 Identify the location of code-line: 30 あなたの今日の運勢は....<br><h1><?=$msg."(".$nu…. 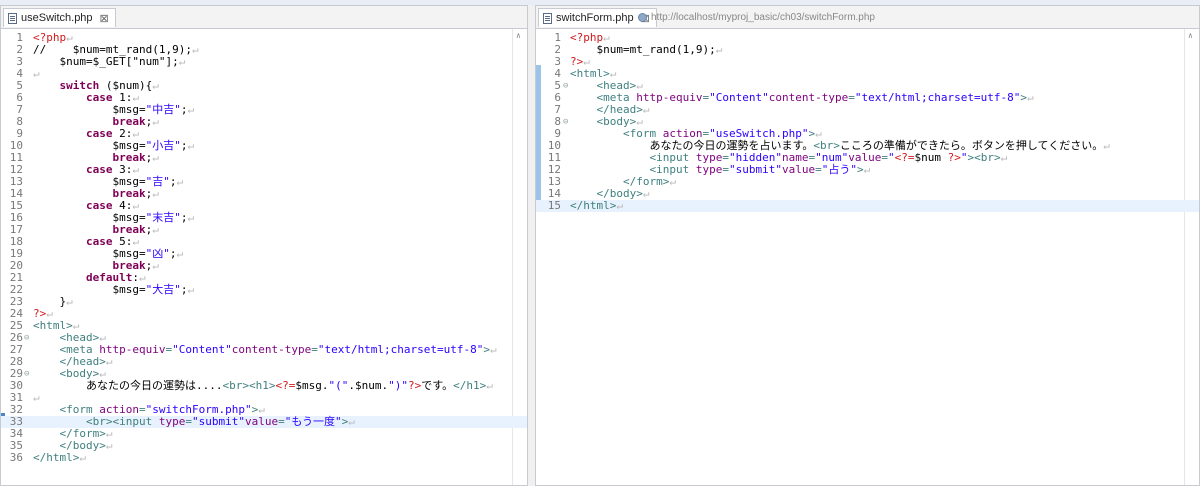
(264, 386).